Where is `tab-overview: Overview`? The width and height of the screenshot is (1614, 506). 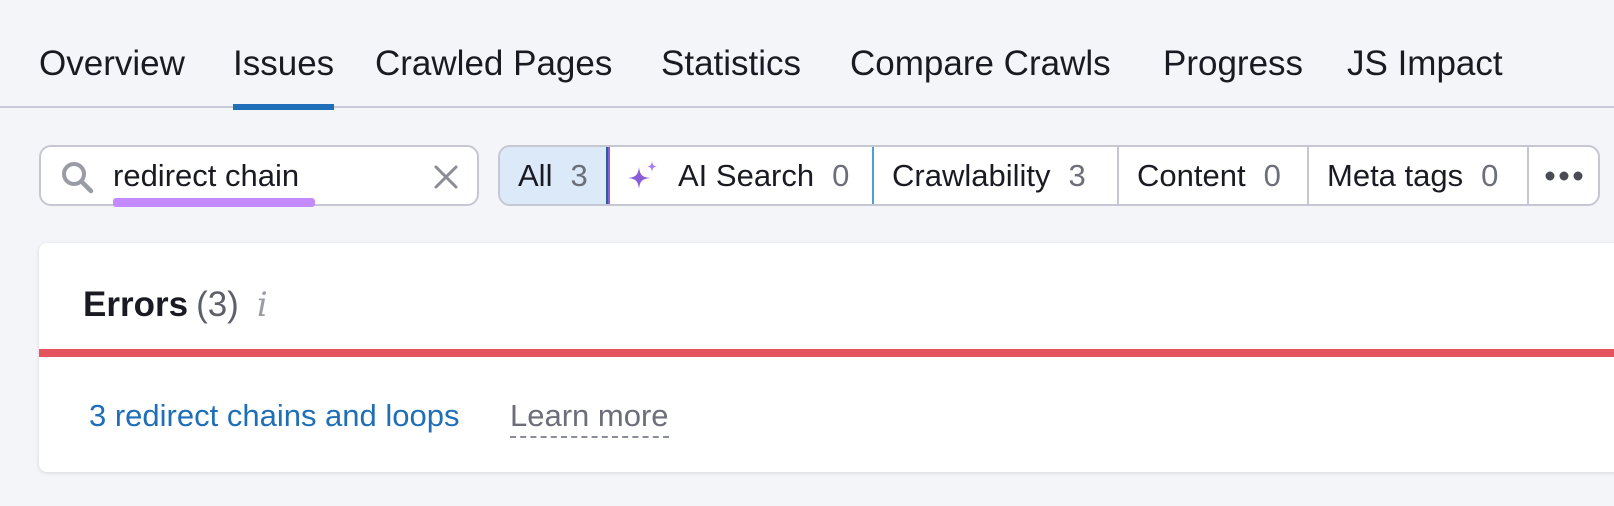
tab-overview: Overview is located at coordinates (112, 76).